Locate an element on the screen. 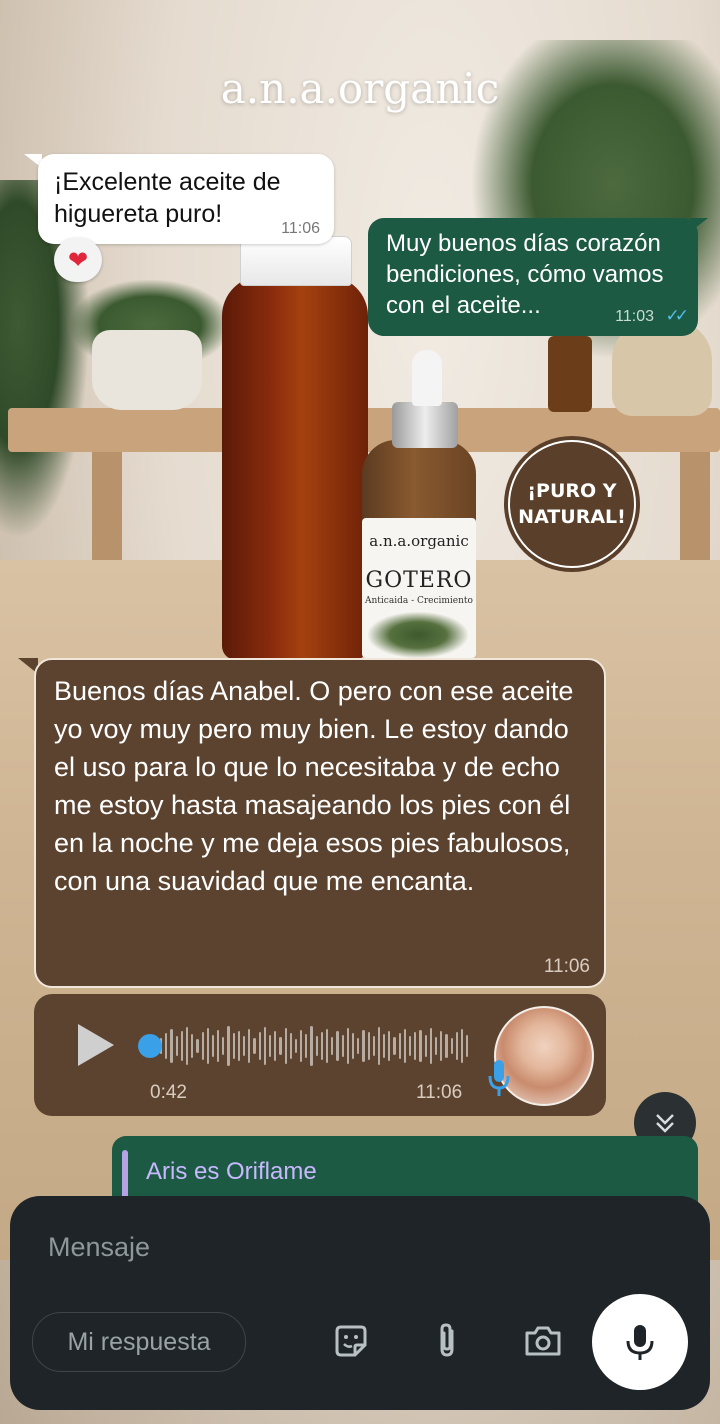 Image resolution: width=720 pixels, height=1424 pixels. play-icon is located at coordinates (96, 1045).